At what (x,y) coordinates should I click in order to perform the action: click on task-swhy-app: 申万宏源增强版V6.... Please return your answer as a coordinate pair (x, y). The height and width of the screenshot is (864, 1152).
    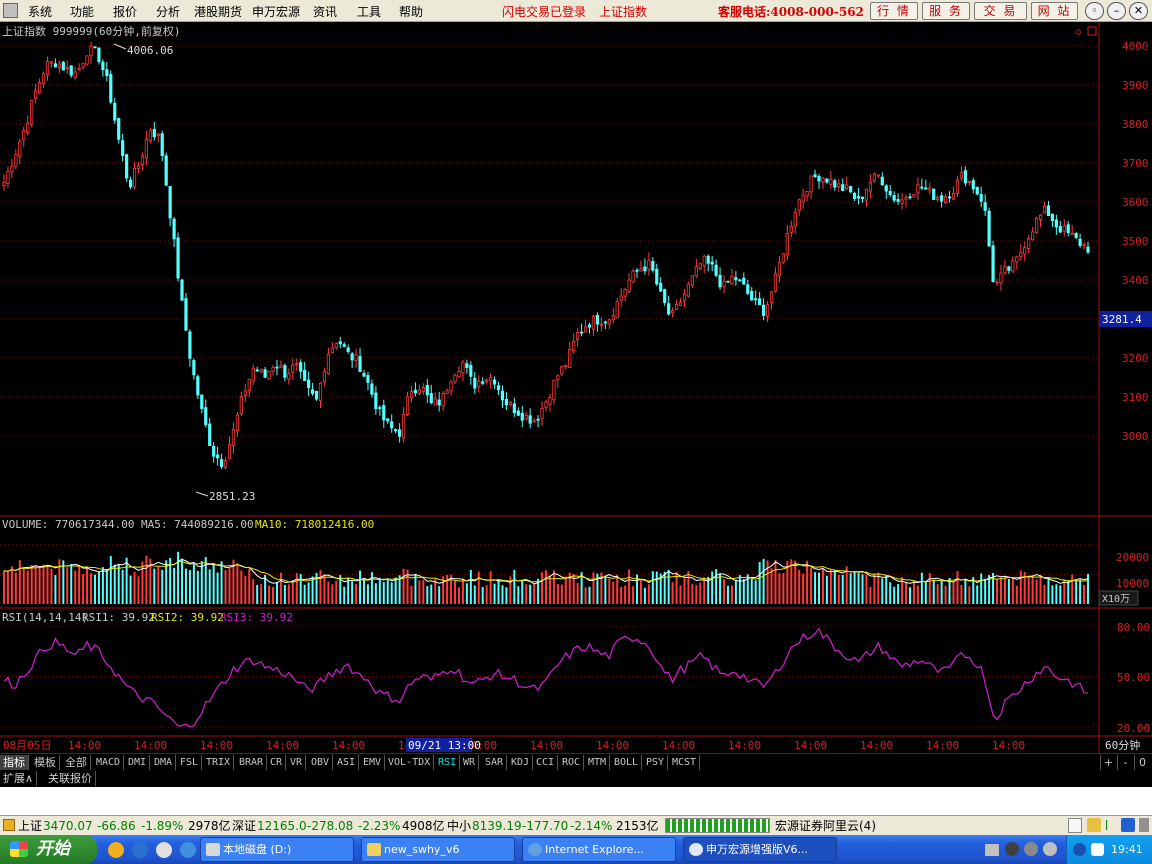
    Looking at the image, I should click on (760, 849).